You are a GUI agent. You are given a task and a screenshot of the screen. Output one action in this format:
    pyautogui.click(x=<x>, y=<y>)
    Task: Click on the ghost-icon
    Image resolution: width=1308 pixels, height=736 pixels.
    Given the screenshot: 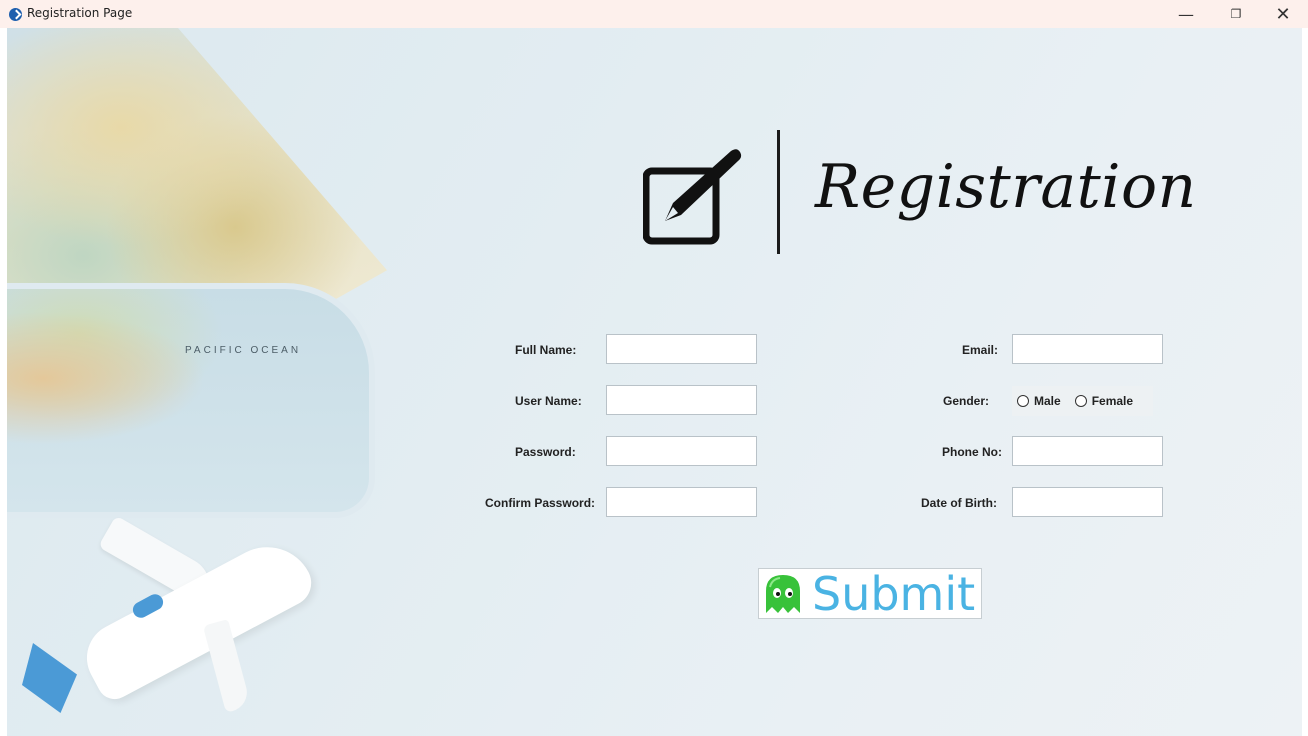 What is the action you would take?
    pyautogui.click(x=783, y=593)
    